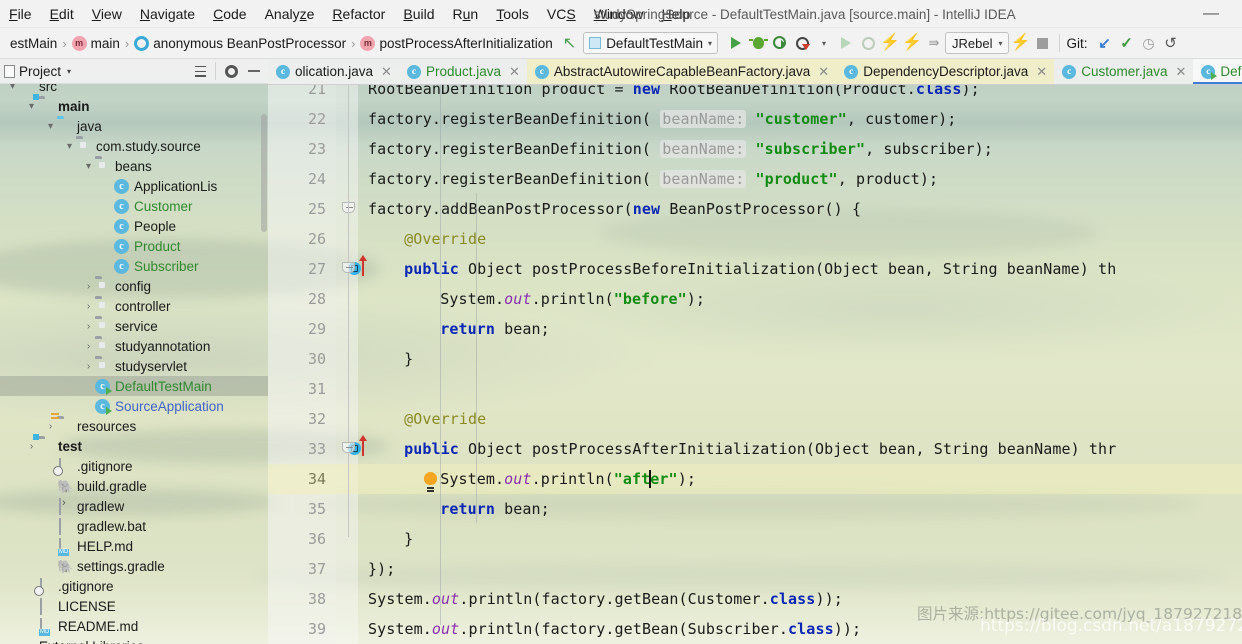 Image resolution: width=1242 pixels, height=644 pixels. Describe the element at coordinates (755, 539) in the screenshot. I see `code-line: 36}` at that location.